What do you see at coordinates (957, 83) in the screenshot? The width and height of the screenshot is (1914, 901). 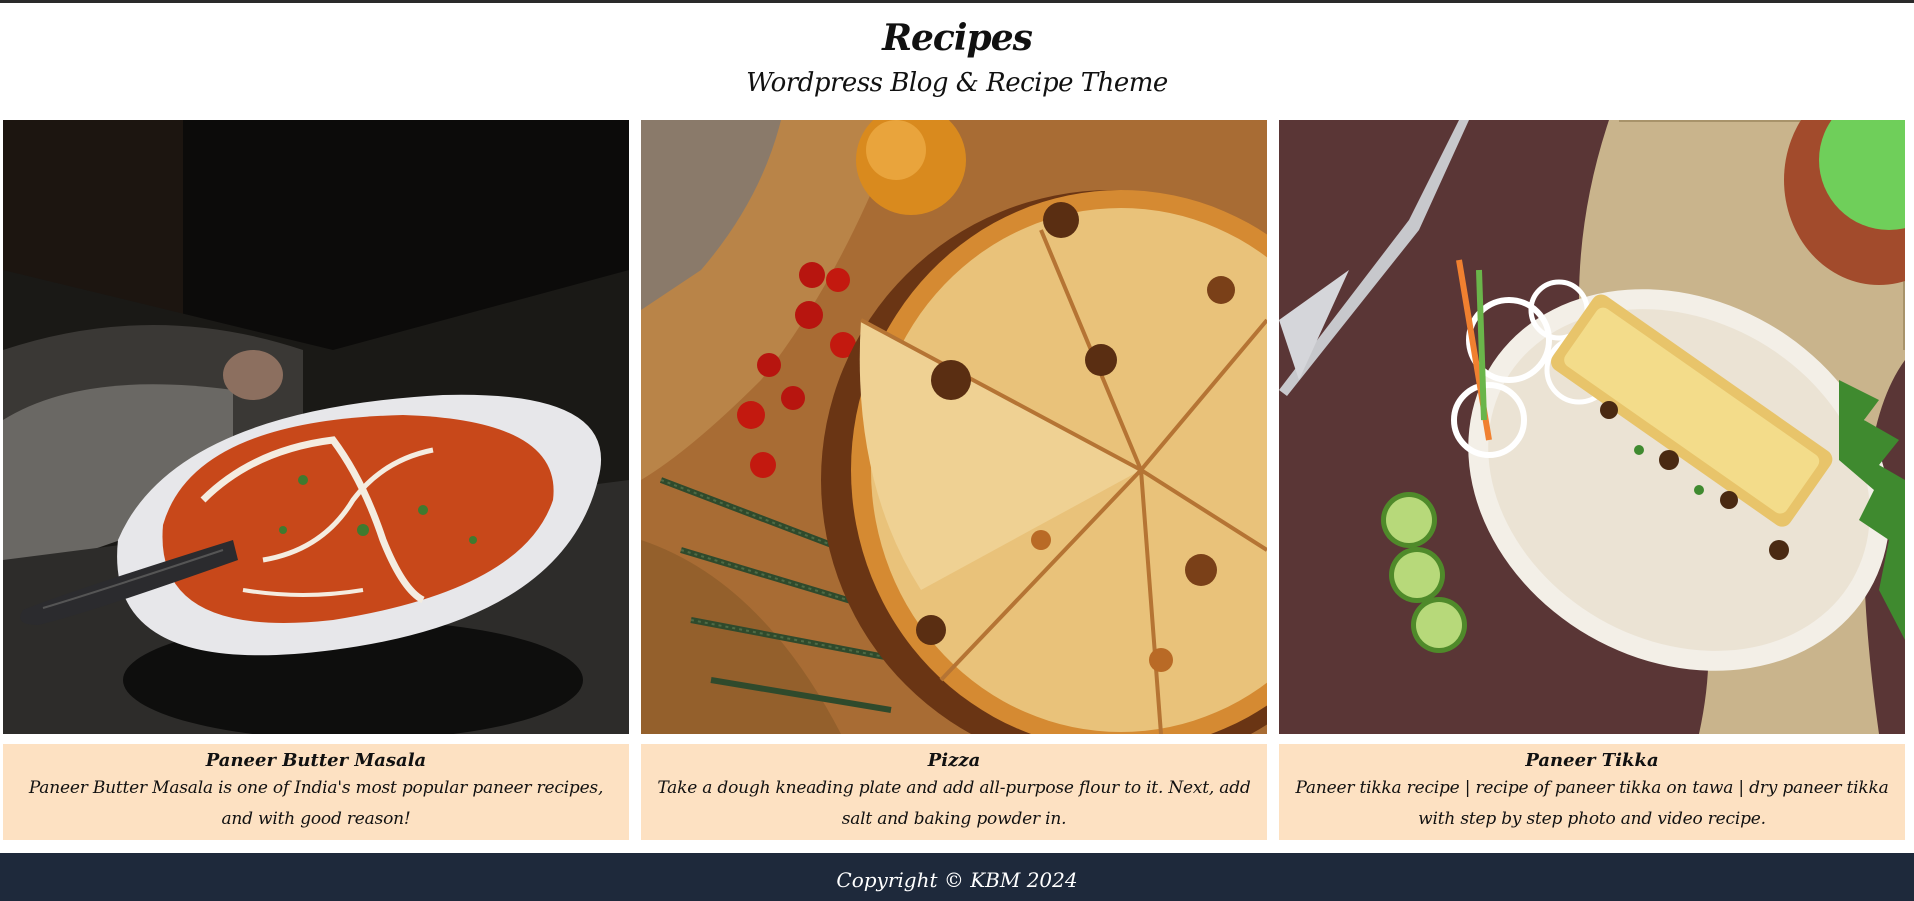 I see `site-tagline: Wordpress Blog & Recipe Theme` at bounding box center [957, 83].